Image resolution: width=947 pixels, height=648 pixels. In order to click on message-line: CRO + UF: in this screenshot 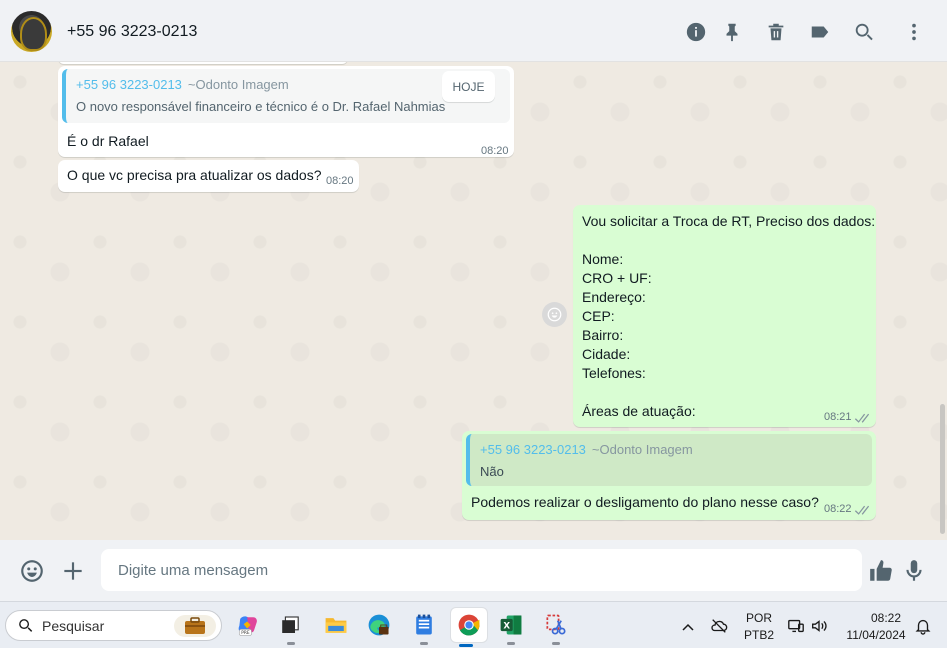, I will do `click(617, 278)`.